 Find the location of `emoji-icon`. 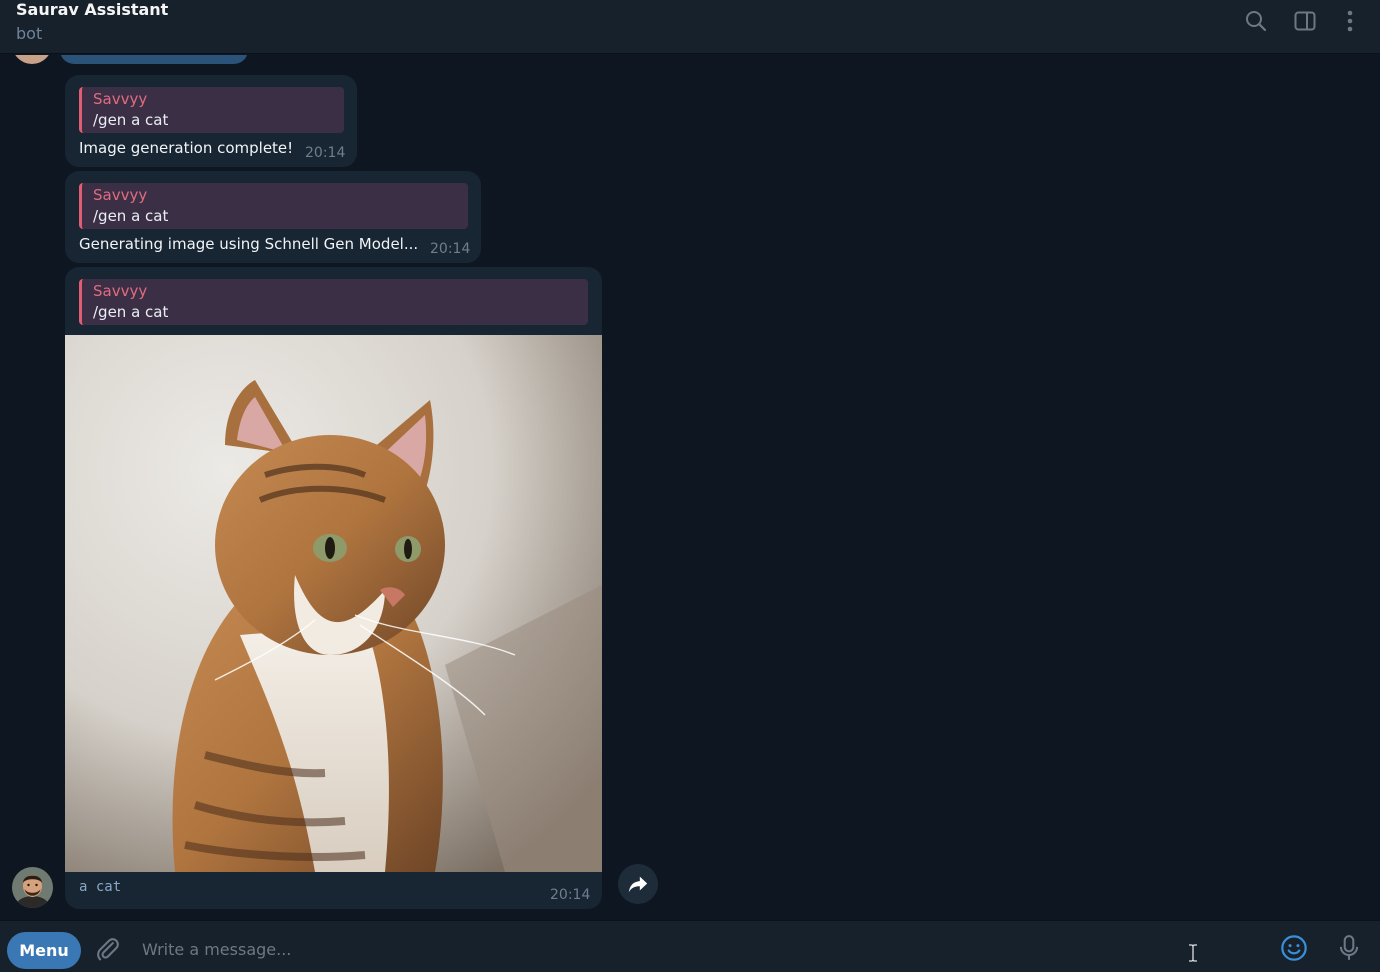

emoji-icon is located at coordinates (1294, 948).